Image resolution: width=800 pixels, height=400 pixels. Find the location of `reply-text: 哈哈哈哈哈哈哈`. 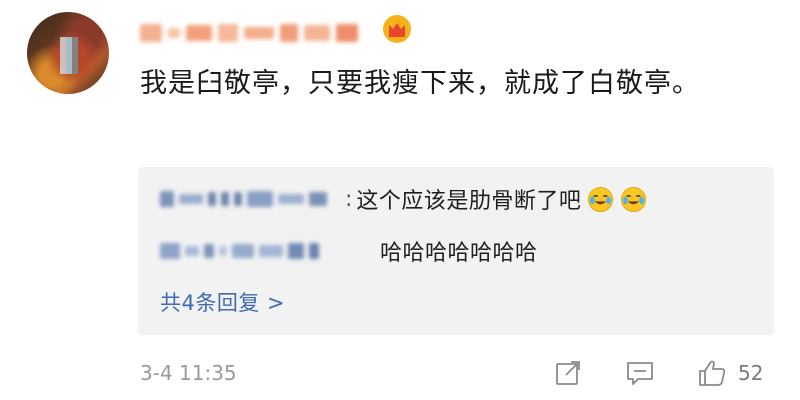

reply-text: 哈哈哈哈哈哈哈 is located at coordinates (459, 253).